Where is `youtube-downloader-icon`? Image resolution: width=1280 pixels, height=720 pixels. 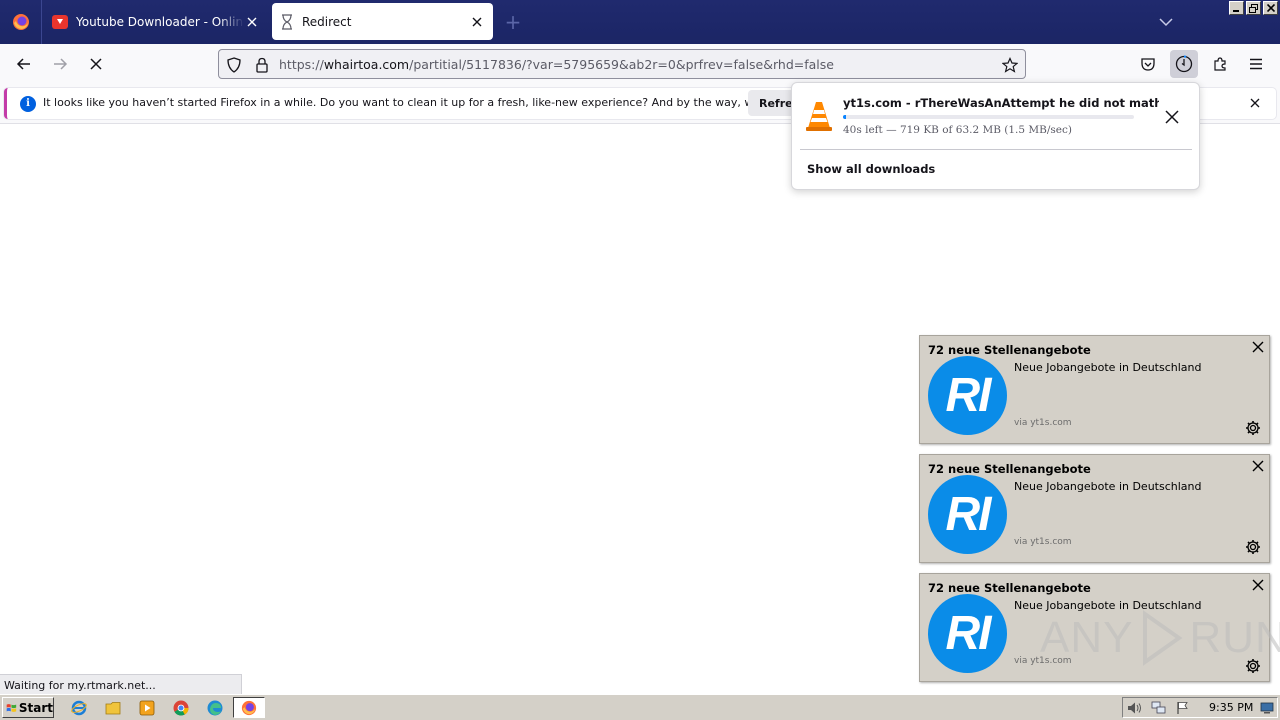 youtube-downloader-icon is located at coordinates (60, 21).